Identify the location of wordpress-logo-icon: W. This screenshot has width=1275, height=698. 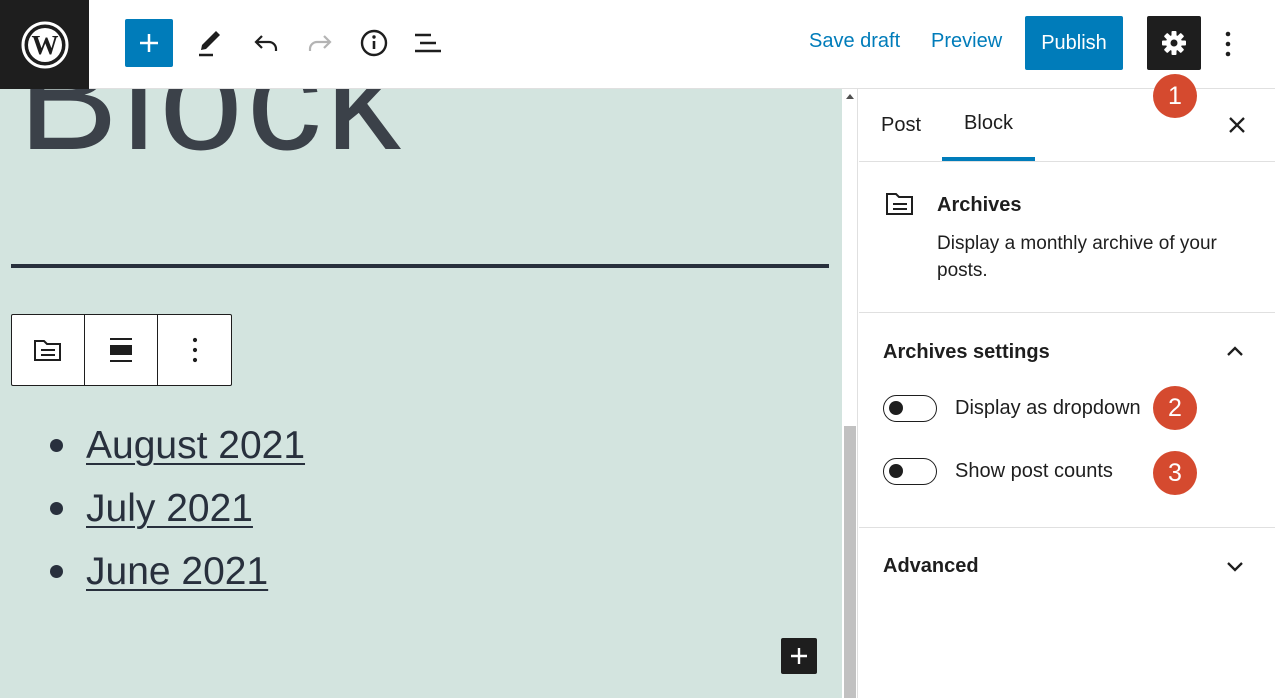
(44, 44).